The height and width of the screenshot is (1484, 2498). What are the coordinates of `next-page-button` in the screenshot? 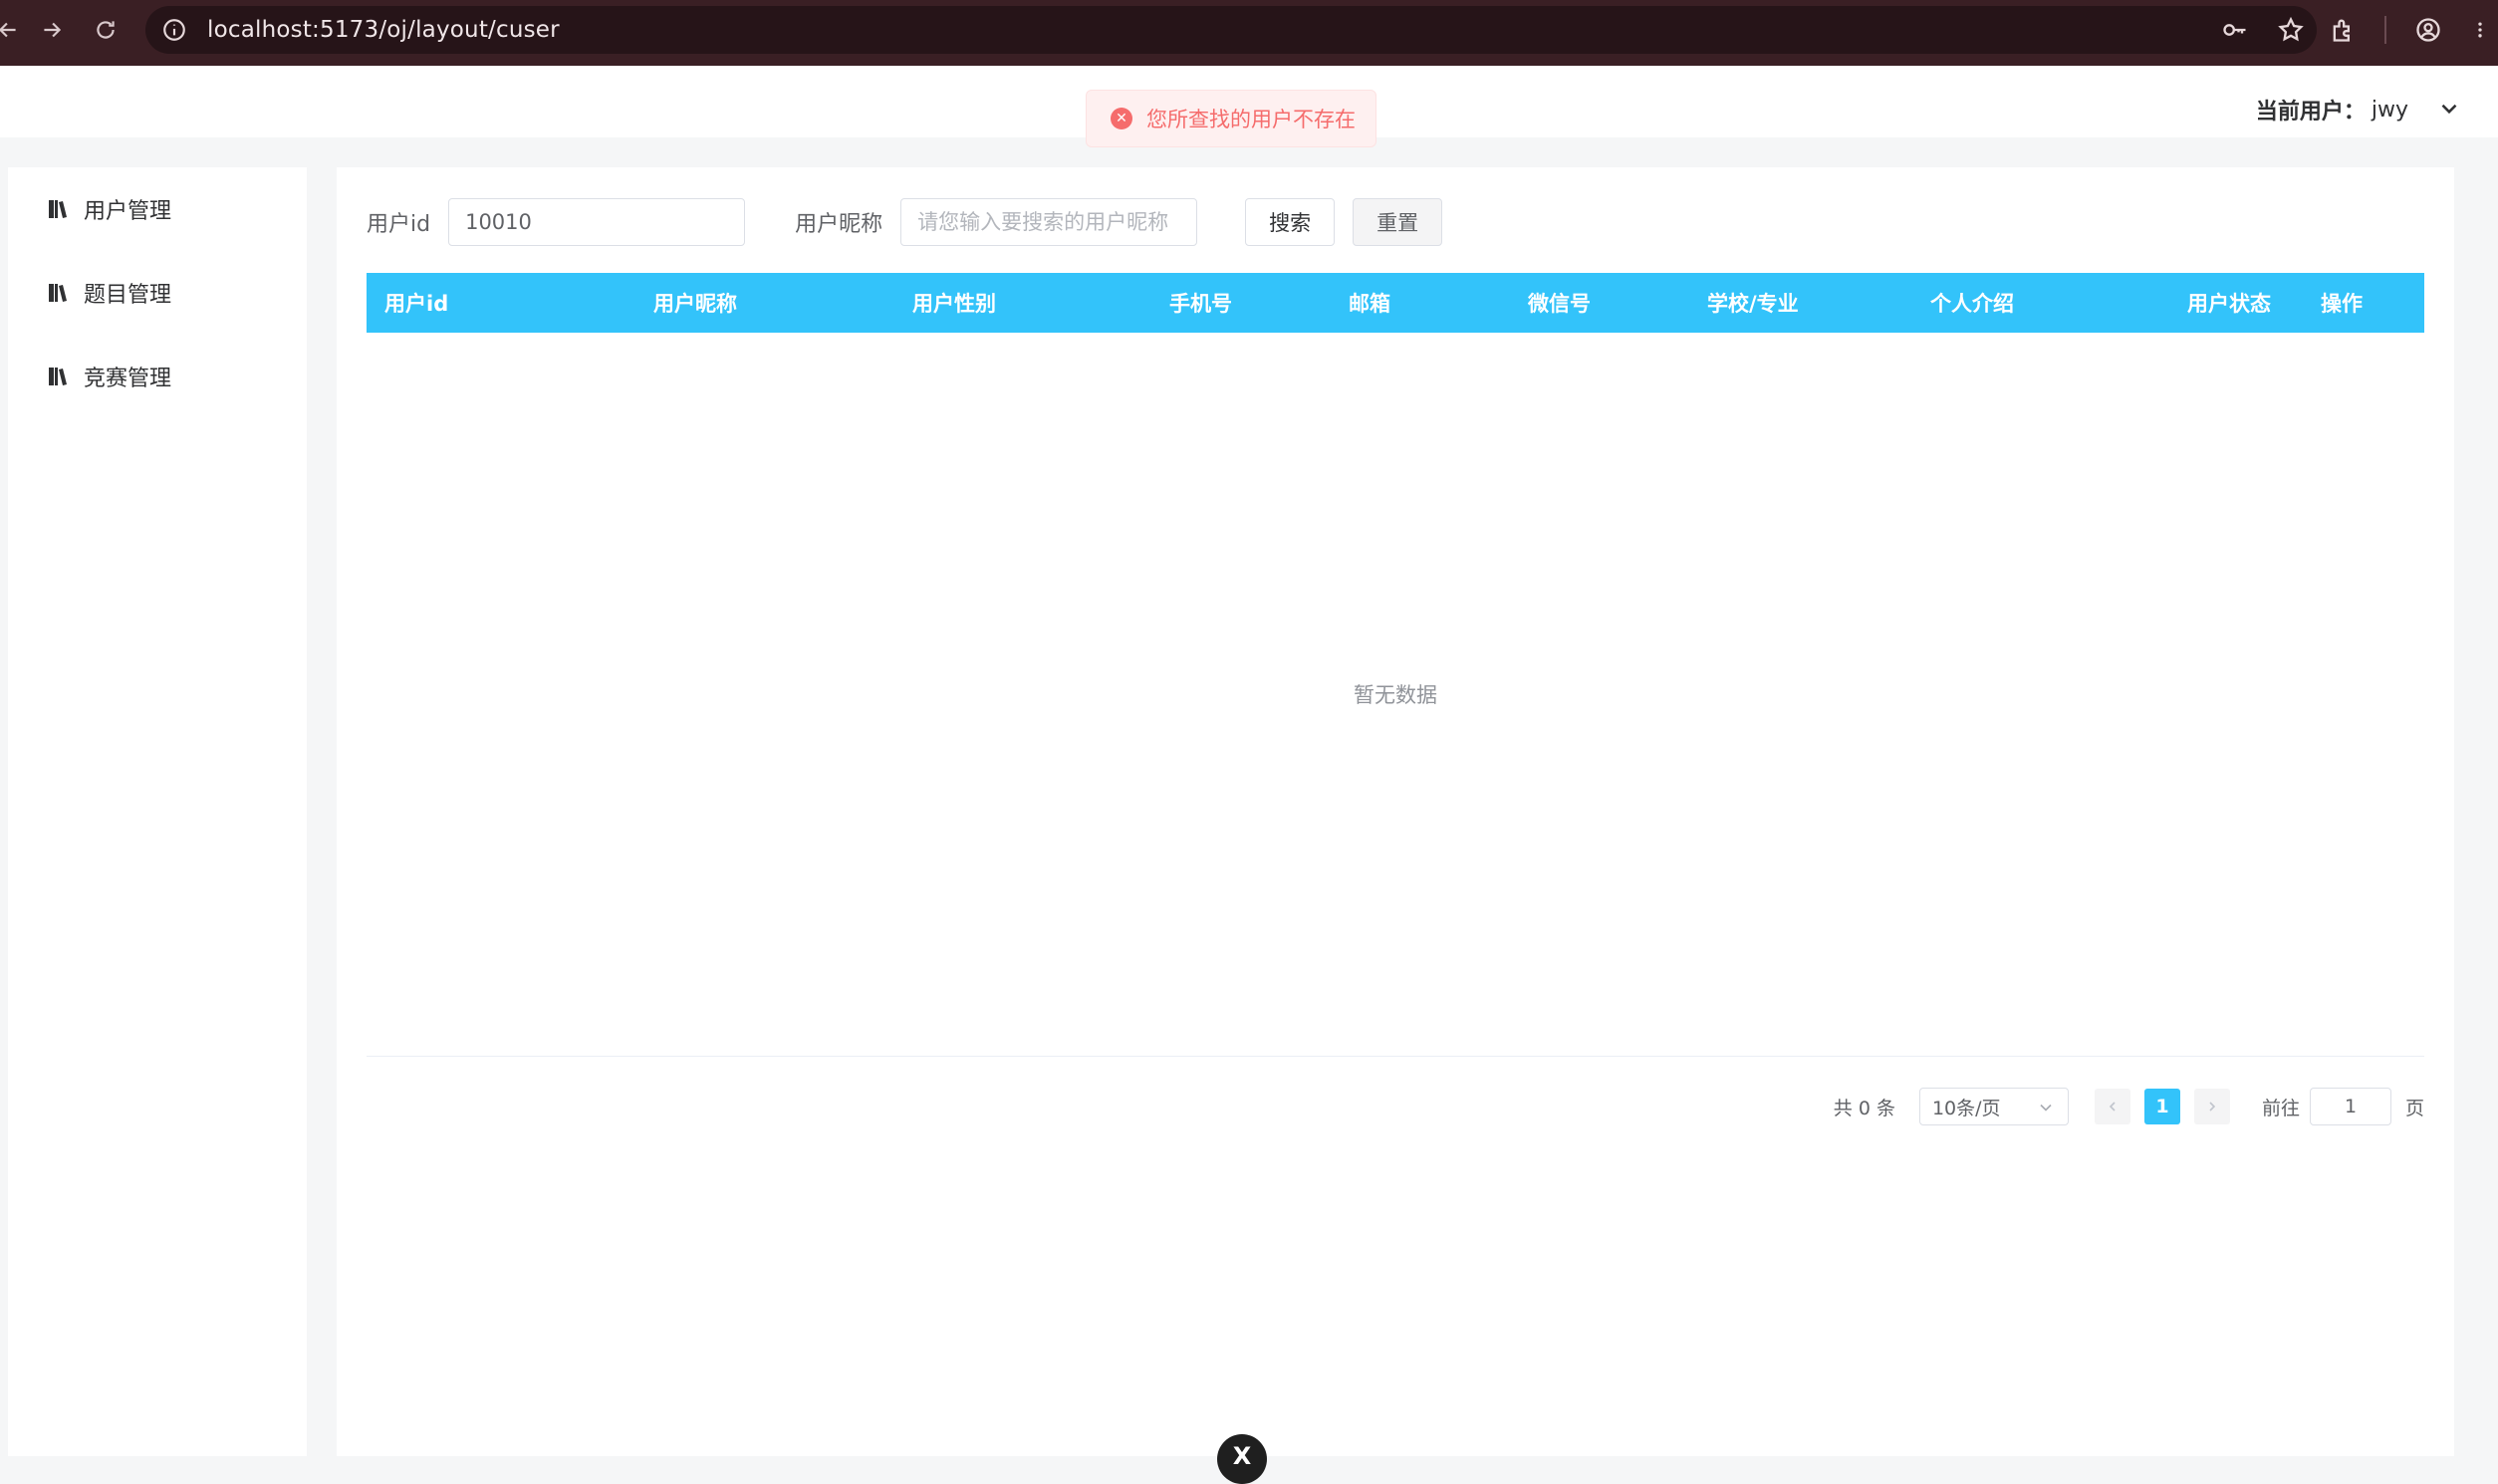 It's located at (2211, 1106).